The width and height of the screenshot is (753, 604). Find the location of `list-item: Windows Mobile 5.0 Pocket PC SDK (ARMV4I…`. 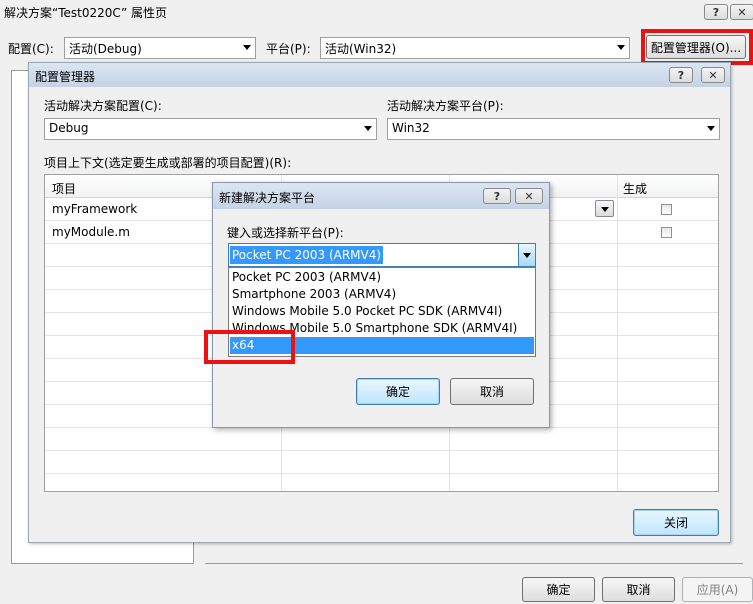

list-item: Windows Mobile 5.0 Pocket PC SDK (ARMV4I… is located at coordinates (382, 311).